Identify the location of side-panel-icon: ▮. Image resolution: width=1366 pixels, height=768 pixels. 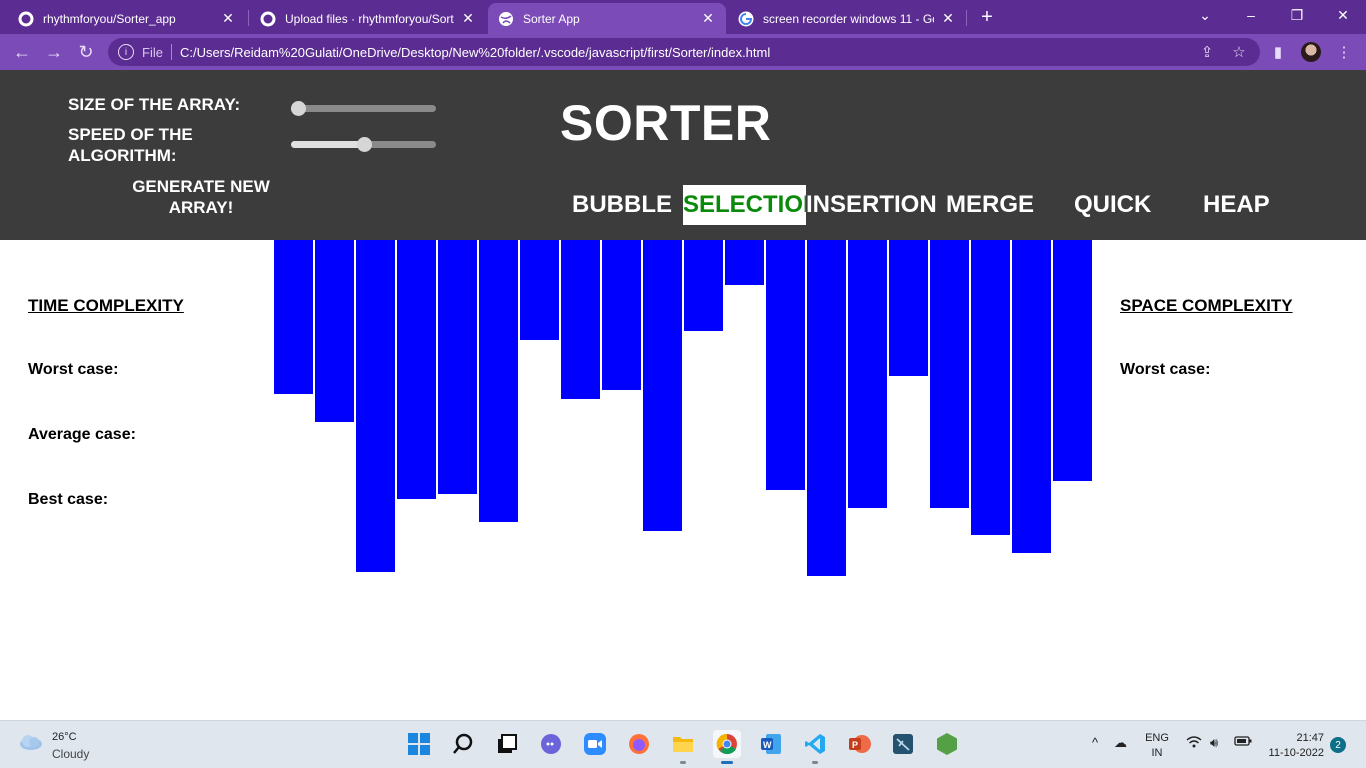
(1278, 52).